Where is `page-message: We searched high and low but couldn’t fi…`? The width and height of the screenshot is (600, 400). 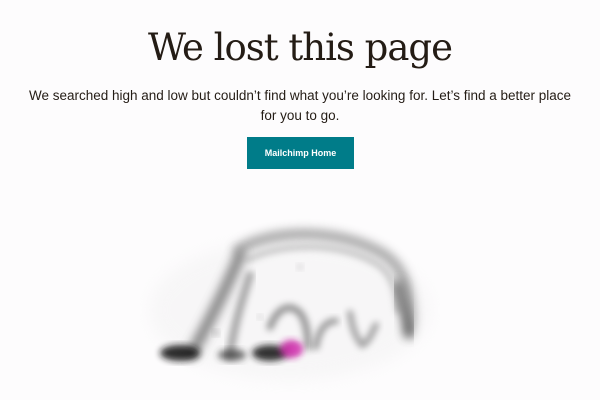 page-message: We searched high and low but couldn’t fi… is located at coordinates (300, 105).